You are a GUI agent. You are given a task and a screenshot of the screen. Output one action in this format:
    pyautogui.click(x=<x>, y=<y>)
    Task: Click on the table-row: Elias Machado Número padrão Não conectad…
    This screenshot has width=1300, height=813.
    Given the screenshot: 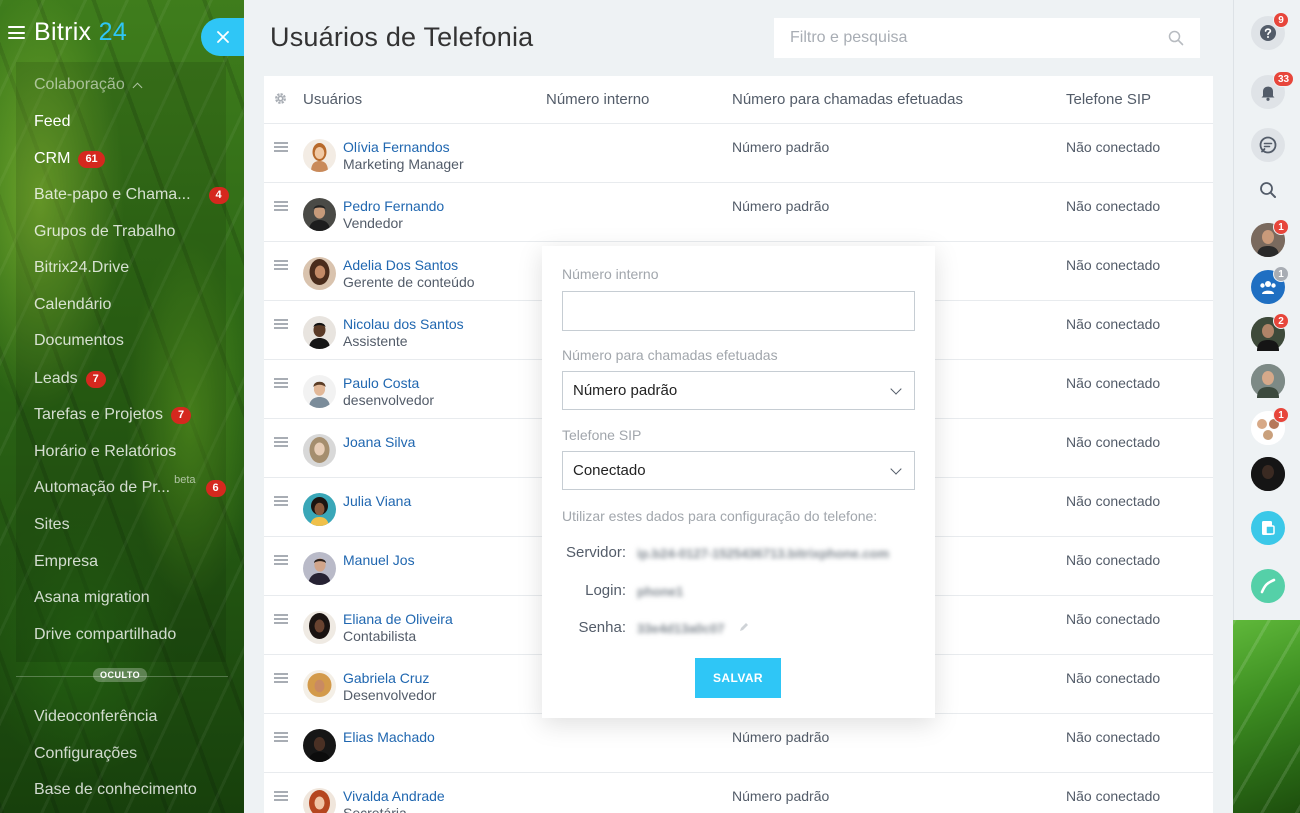 What is the action you would take?
    pyautogui.click(x=738, y=743)
    